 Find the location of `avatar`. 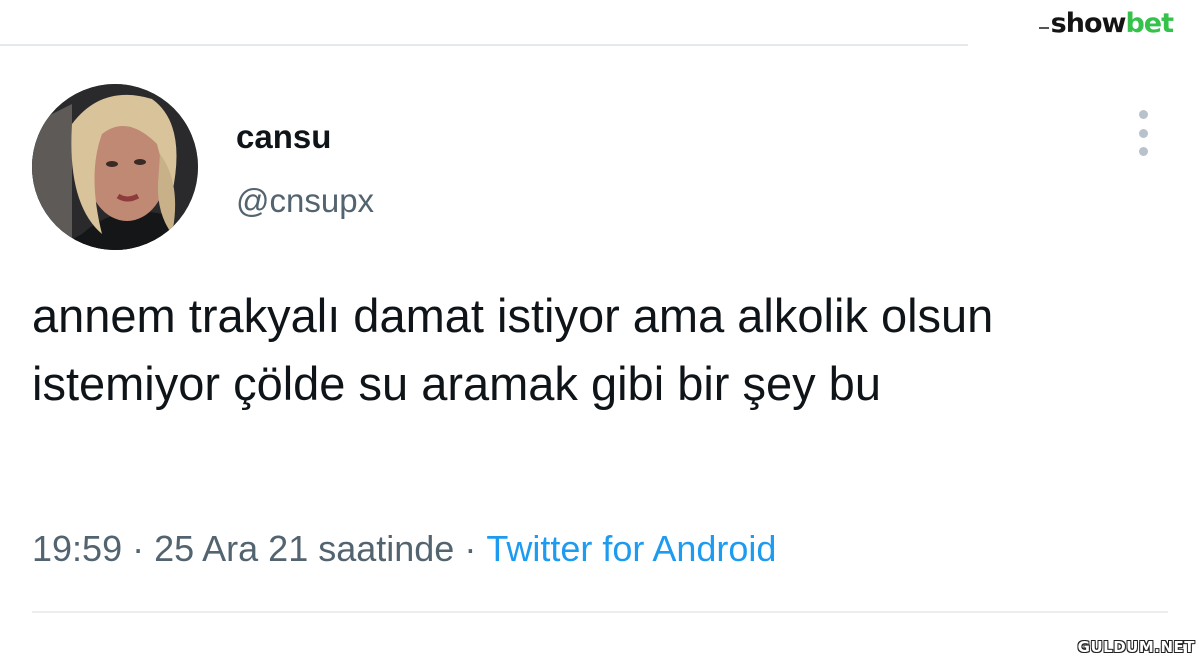

avatar is located at coordinates (115, 167).